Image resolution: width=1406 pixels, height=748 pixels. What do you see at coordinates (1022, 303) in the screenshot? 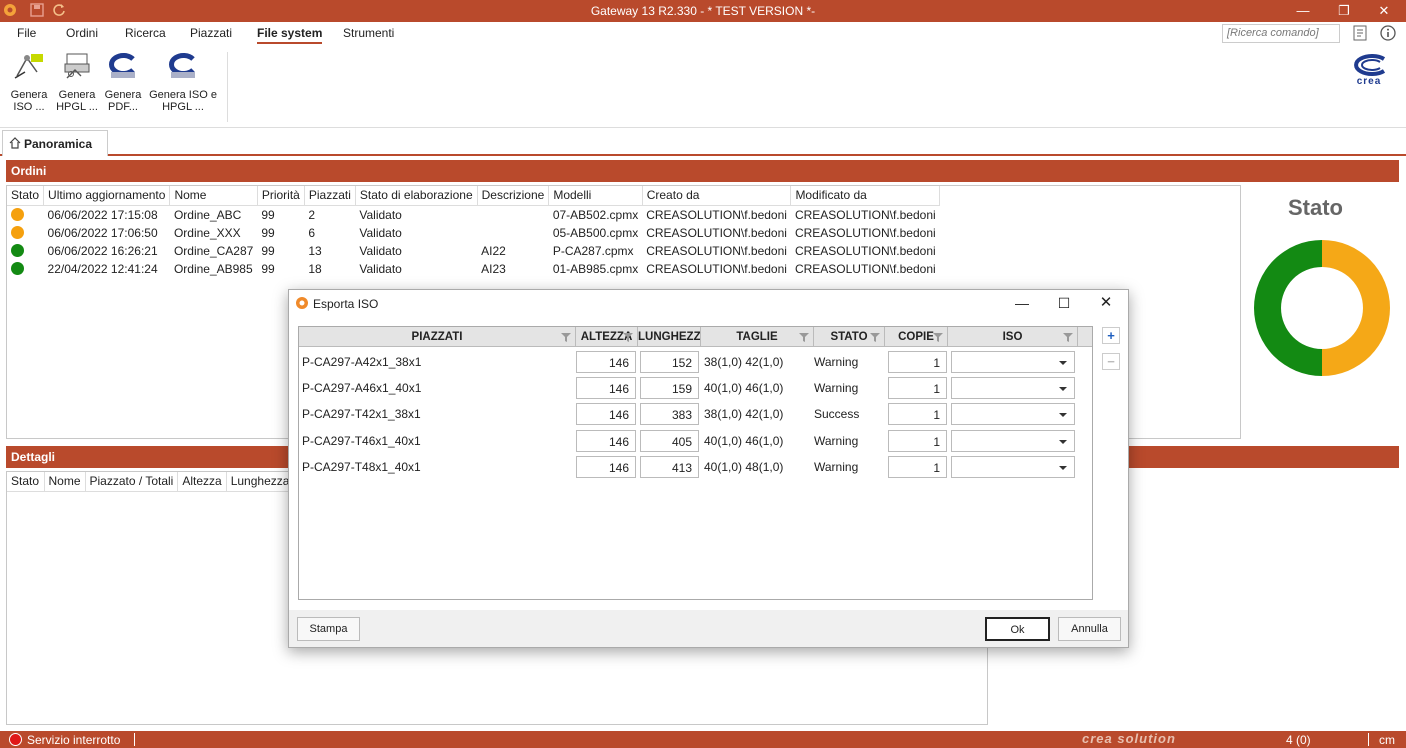
I see `dialog-minimize-button: —` at bounding box center [1022, 303].